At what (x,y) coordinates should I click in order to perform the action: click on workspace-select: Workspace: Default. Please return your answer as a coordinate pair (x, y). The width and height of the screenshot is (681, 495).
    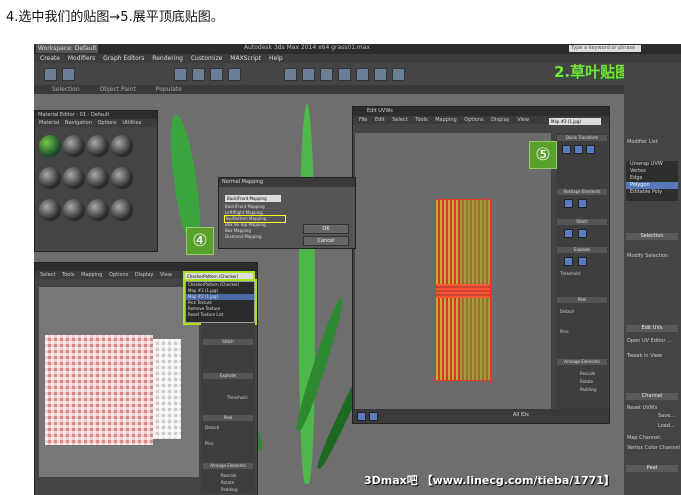
    Looking at the image, I should click on (67, 48).